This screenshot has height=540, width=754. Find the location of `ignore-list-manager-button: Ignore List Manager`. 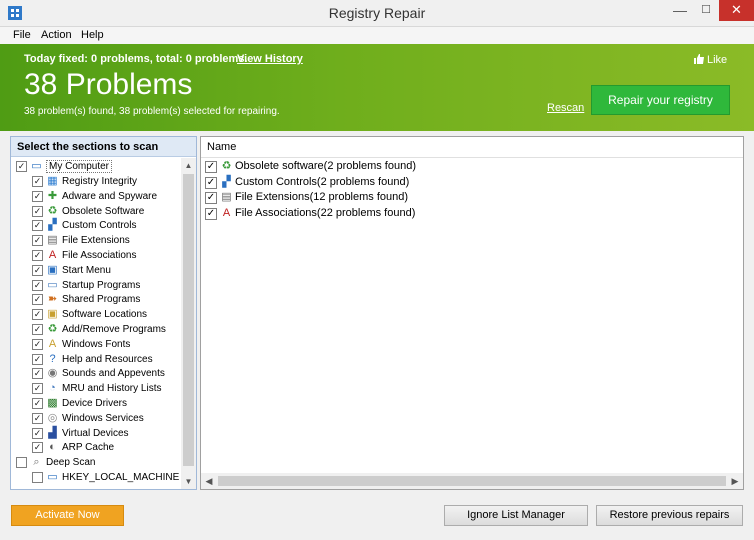

ignore-list-manager-button: Ignore List Manager is located at coordinates (516, 515).